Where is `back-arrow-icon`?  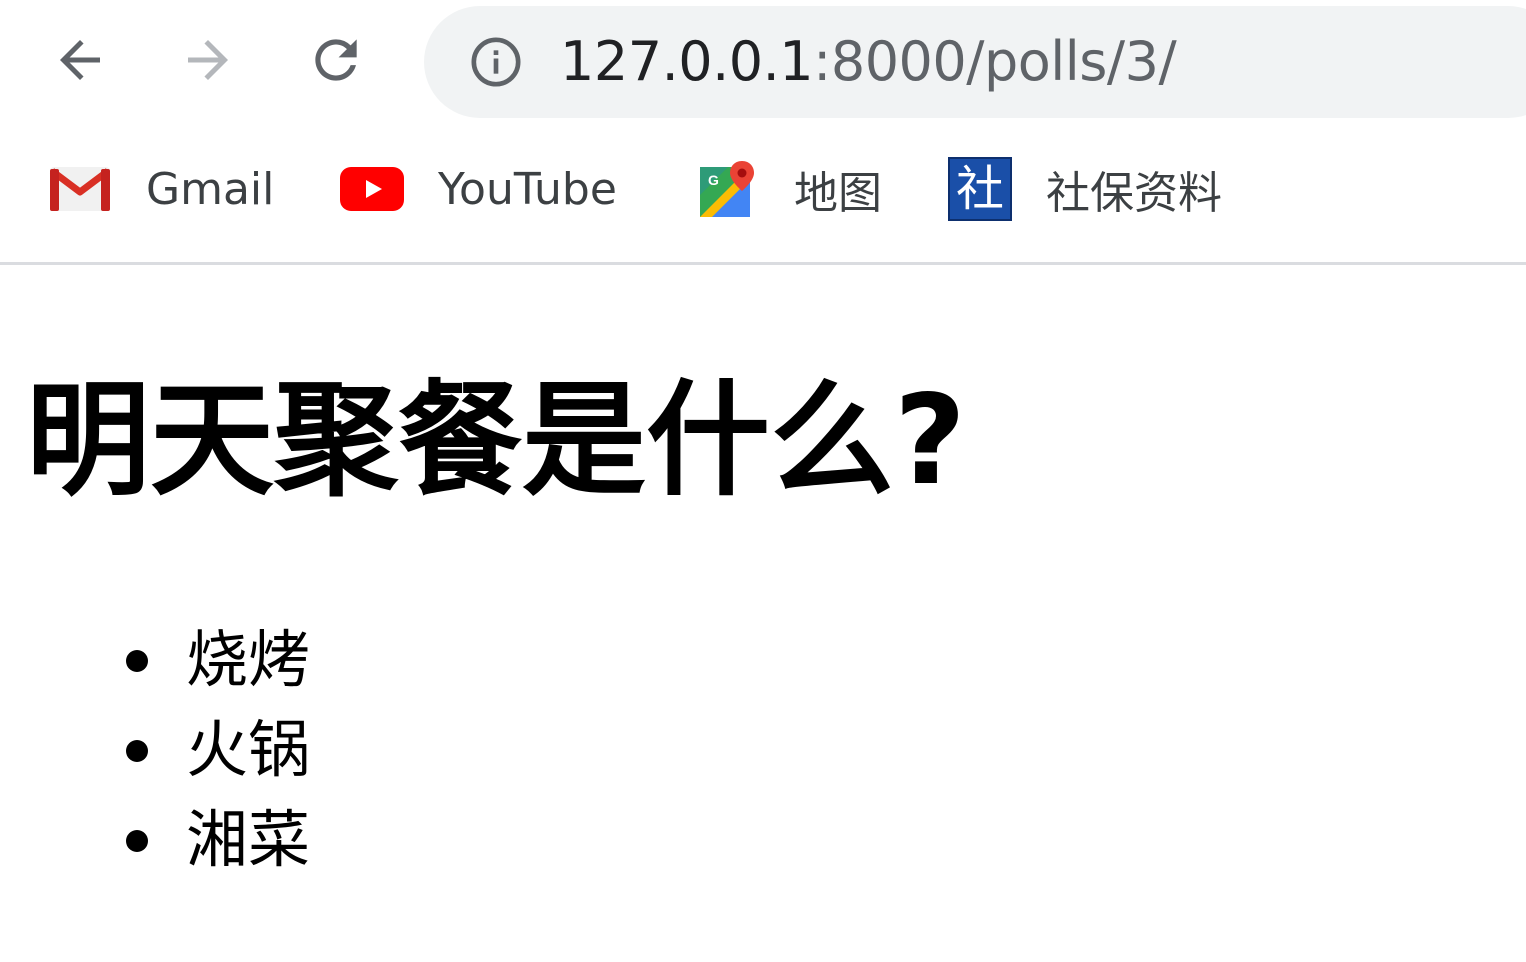 back-arrow-icon is located at coordinates (80, 60).